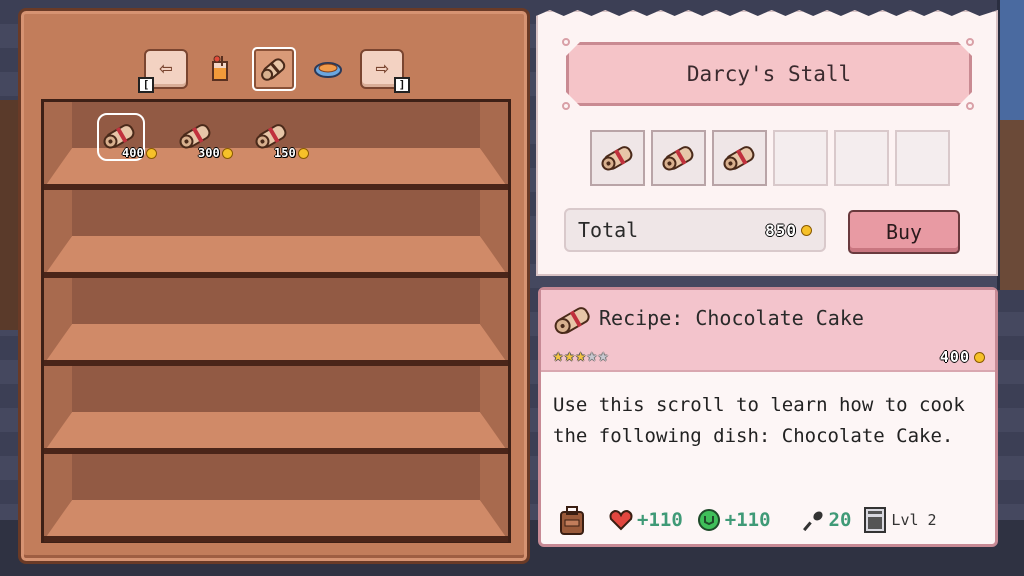 This screenshot has height=576, width=1024. I want to click on total-label: Total, so click(608, 230).